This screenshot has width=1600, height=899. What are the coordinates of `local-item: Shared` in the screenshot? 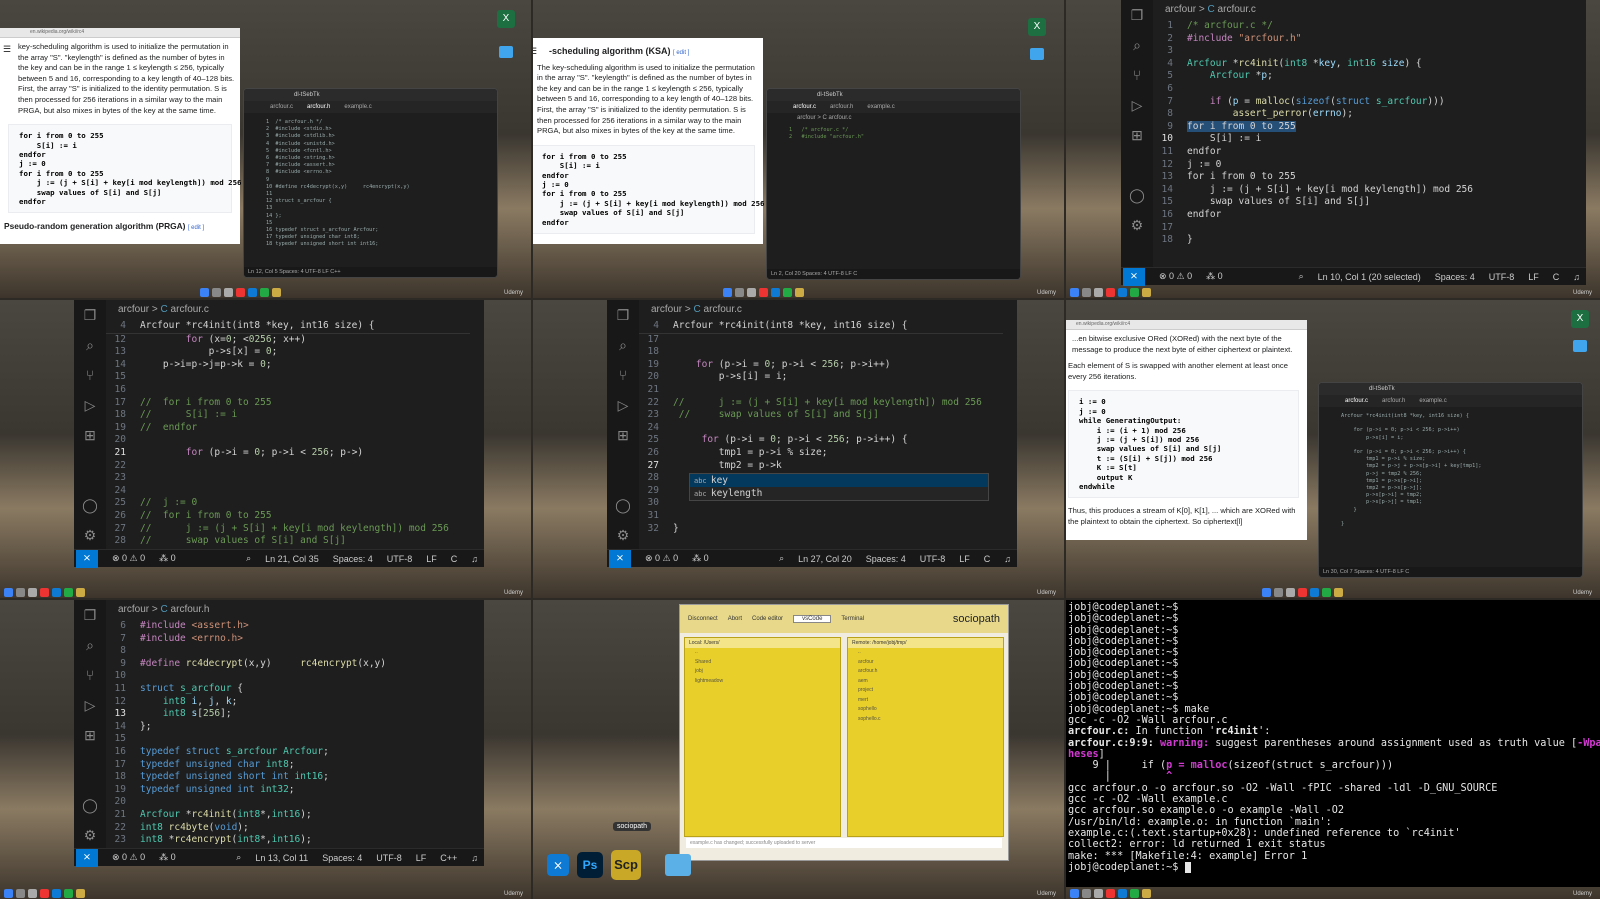 It's located at (762, 663).